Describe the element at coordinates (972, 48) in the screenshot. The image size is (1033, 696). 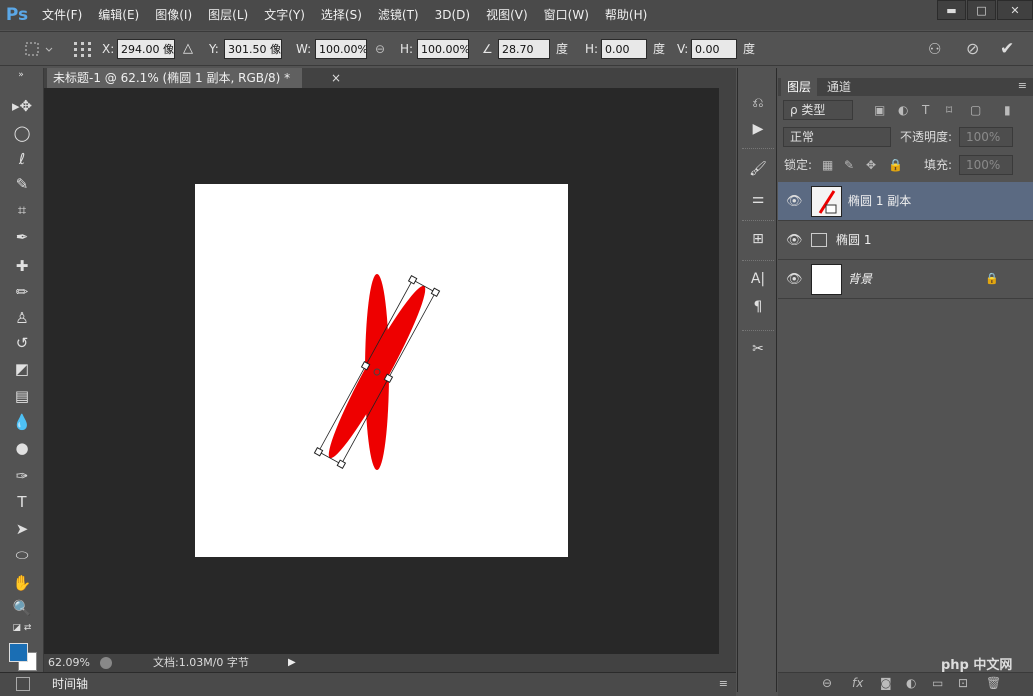
I see `cancel-transform-icon: ⊘` at that location.